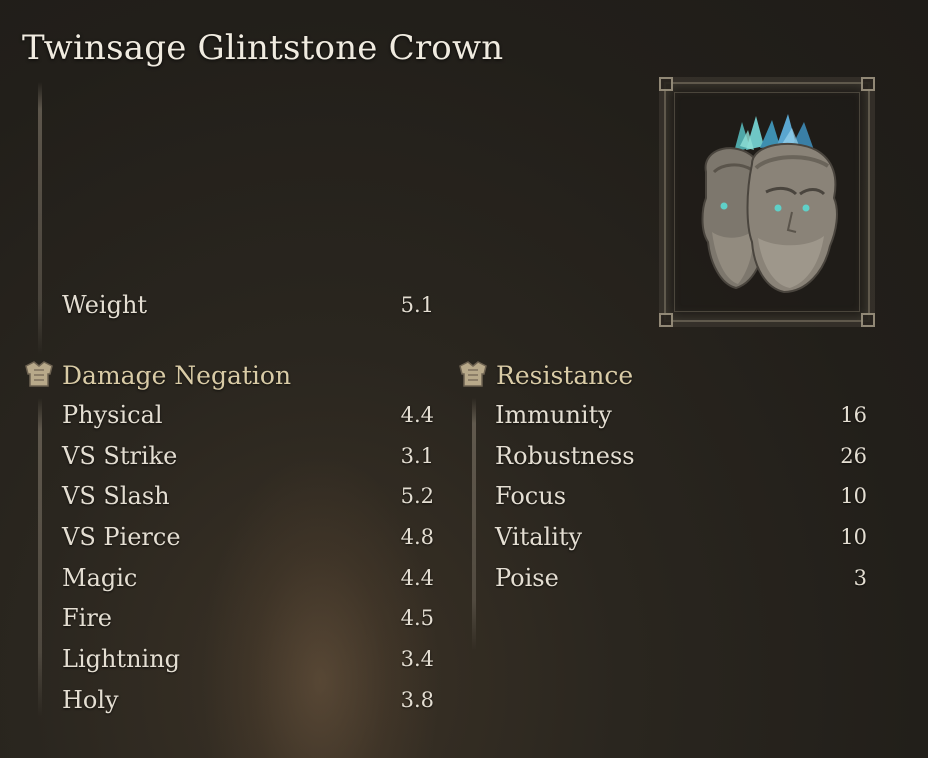  I want to click on stat-label: Fire, so click(87, 618).